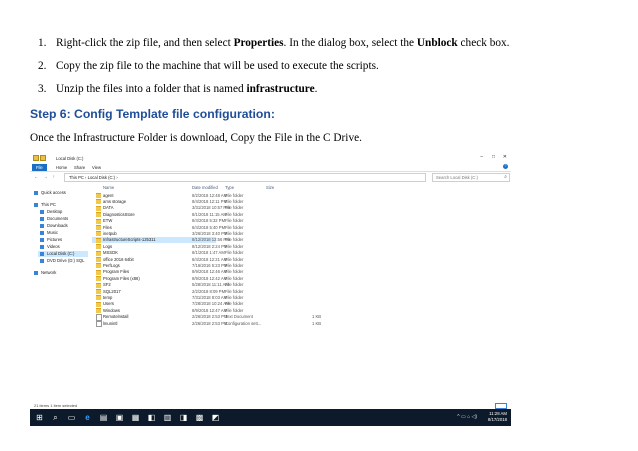  Describe the element at coordinates (121, 278) in the screenshot. I see `file-name: Program Files (x86)` at that location.